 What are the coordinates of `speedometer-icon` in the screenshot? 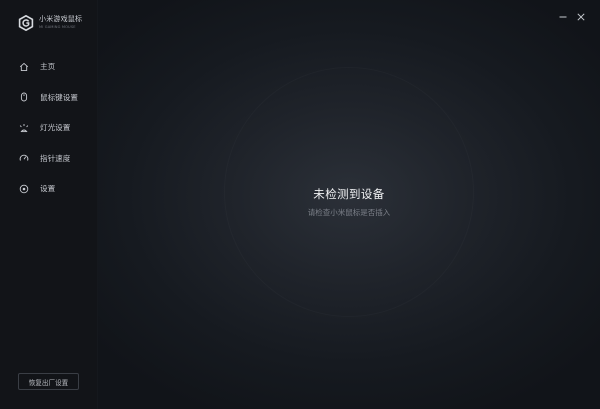 It's located at (24, 158).